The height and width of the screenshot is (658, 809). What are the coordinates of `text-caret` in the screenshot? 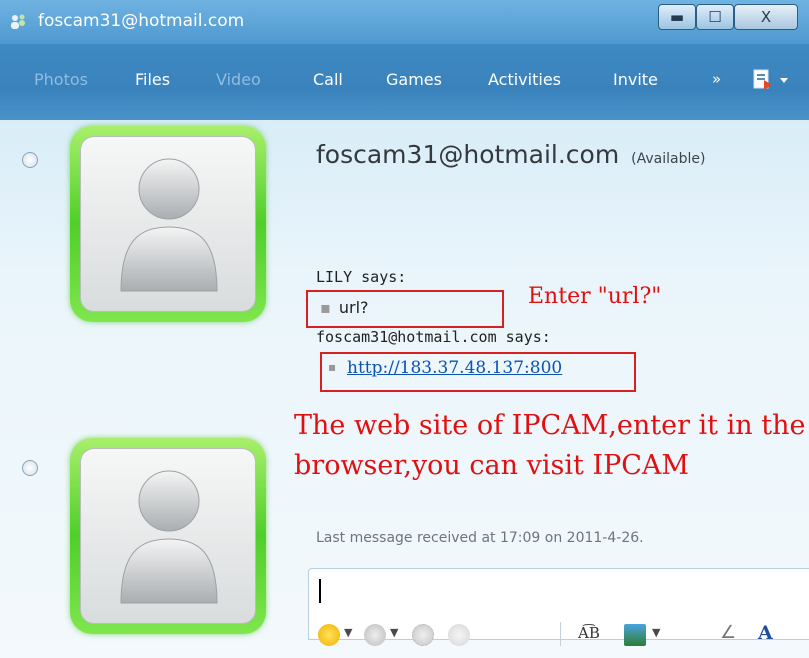 It's located at (320, 591).